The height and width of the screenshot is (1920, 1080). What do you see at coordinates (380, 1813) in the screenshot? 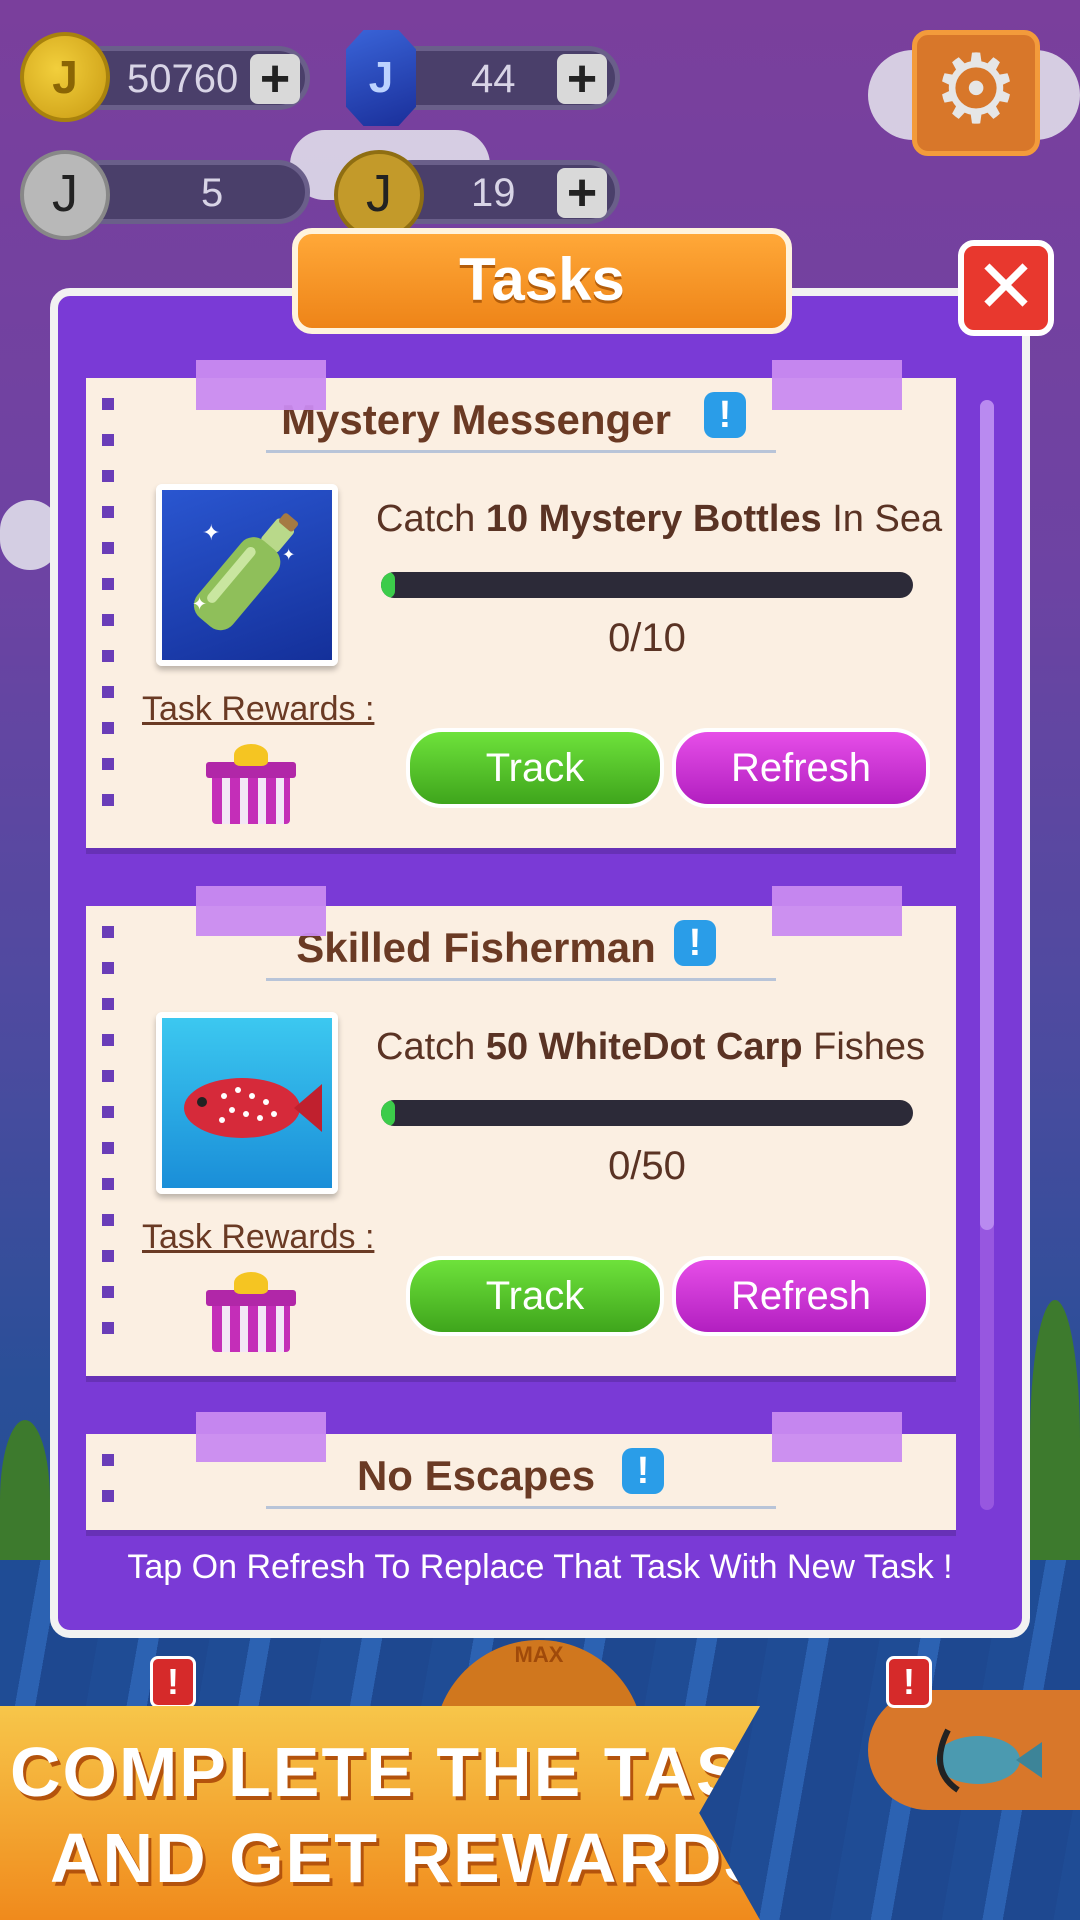
I see `promo-banner: COMPLETE THE TASKS AND GET REWARDS` at bounding box center [380, 1813].